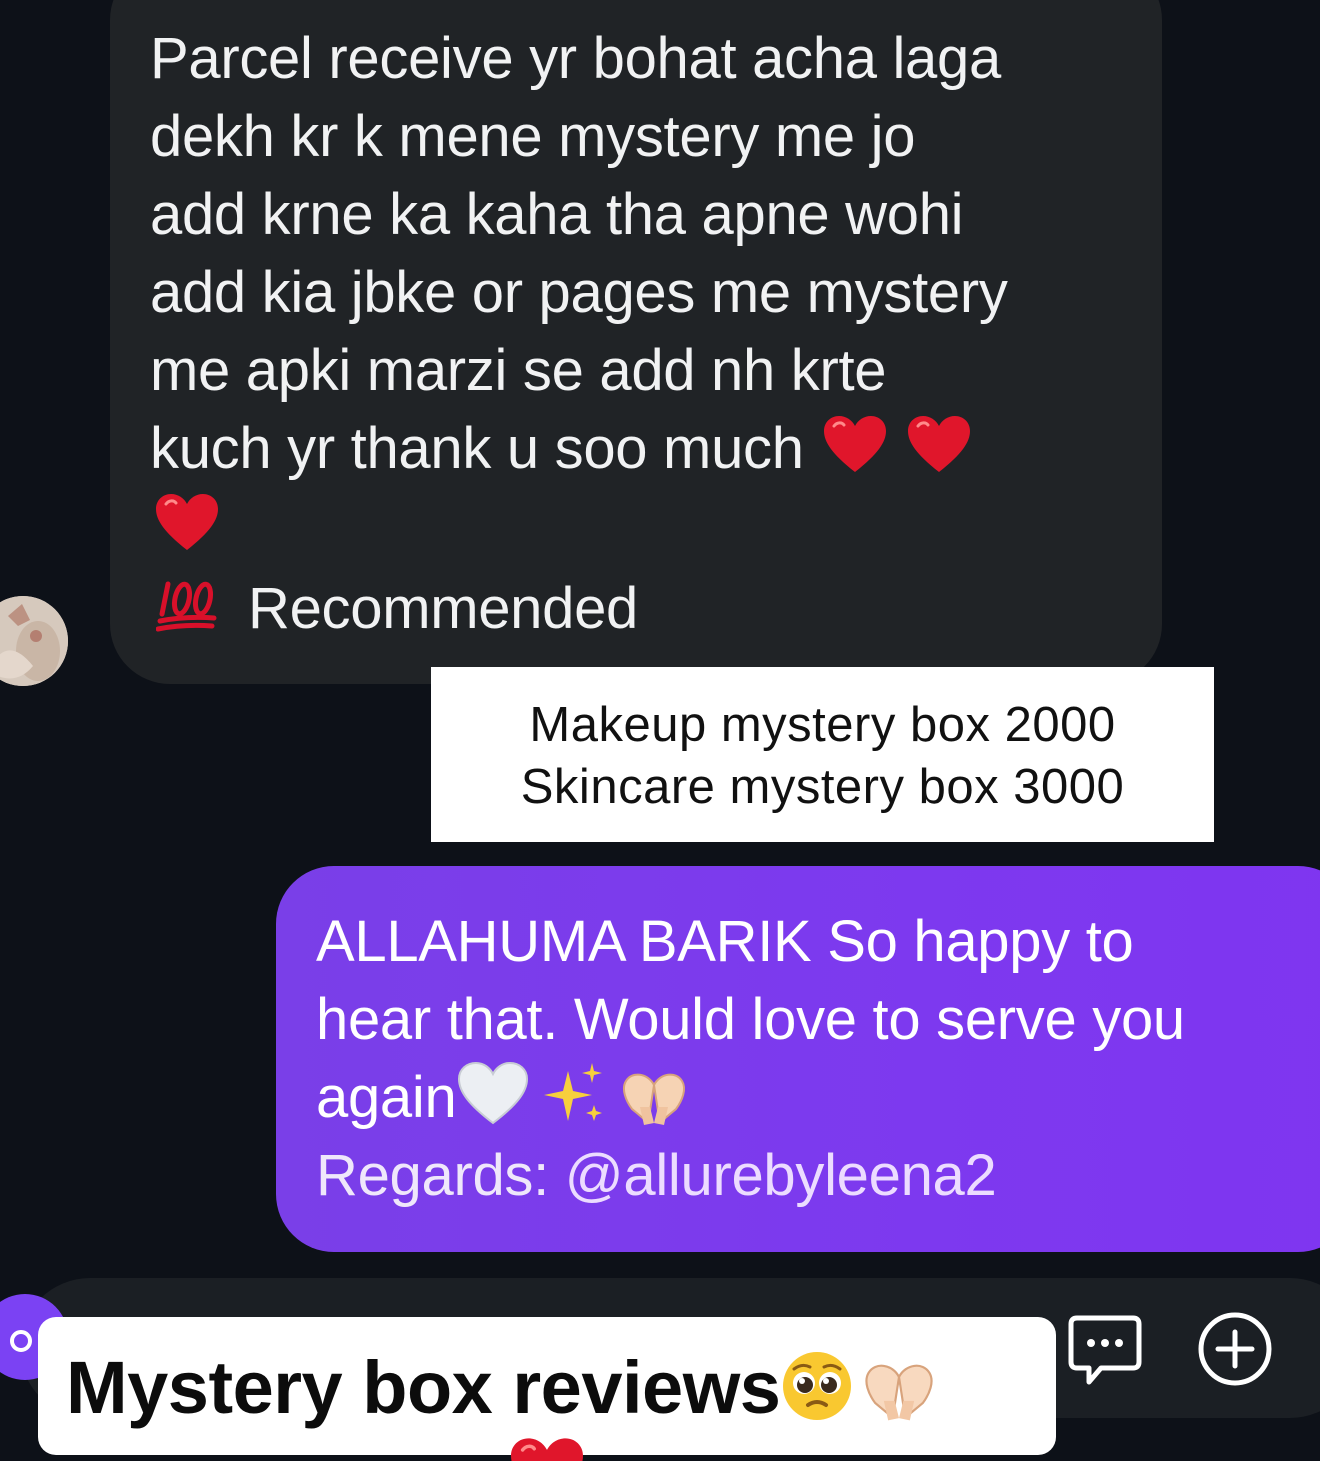  What do you see at coordinates (822, 787) in the screenshot?
I see `skincare-price-text: Skincare mystery box 3000` at bounding box center [822, 787].